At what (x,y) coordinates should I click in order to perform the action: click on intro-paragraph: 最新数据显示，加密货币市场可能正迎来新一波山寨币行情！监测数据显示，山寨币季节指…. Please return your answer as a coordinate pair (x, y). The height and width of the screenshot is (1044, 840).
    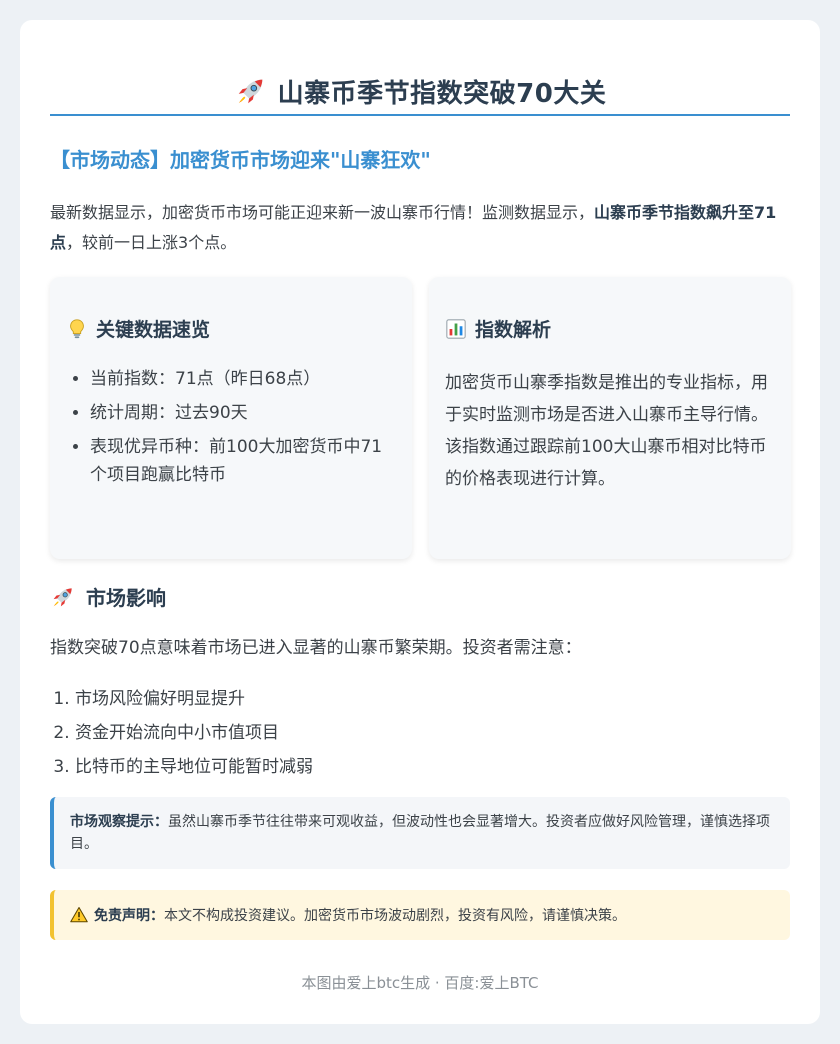
    Looking at the image, I should click on (421, 228).